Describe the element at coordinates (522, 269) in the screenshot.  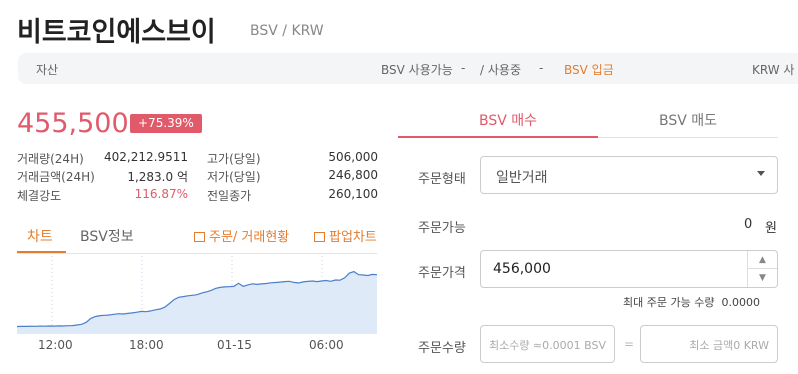
I see `order-price-value: 456,000` at that location.